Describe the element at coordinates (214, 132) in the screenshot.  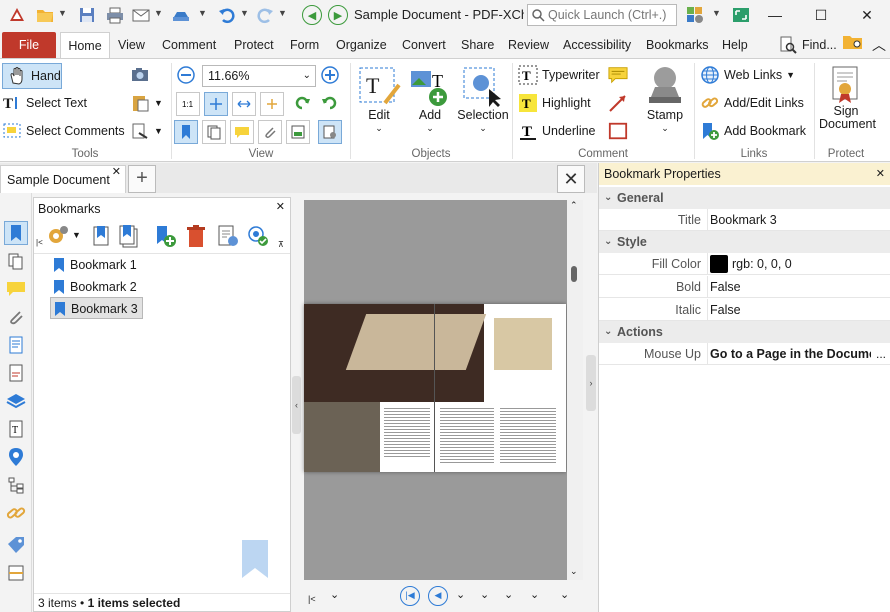
I see `pages-view-icon` at that location.